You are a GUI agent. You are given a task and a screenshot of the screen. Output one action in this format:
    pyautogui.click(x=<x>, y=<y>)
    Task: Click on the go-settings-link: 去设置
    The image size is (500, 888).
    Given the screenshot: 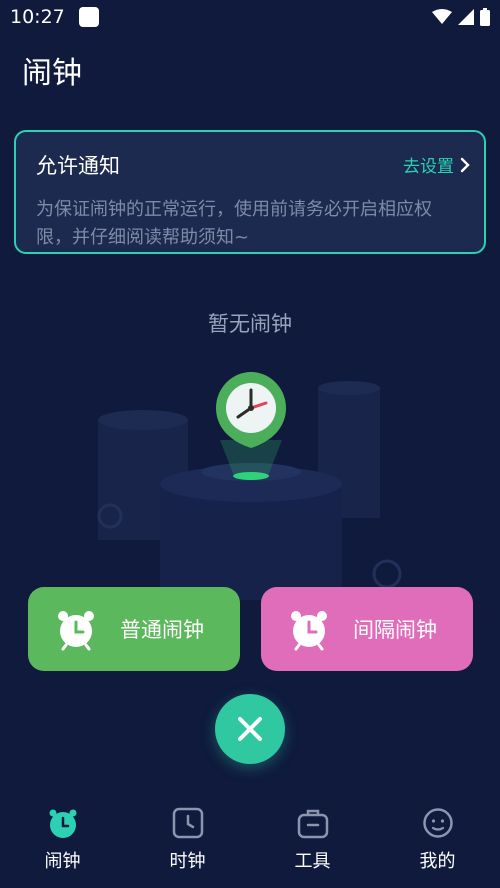 What is the action you would take?
    pyautogui.click(x=436, y=164)
    